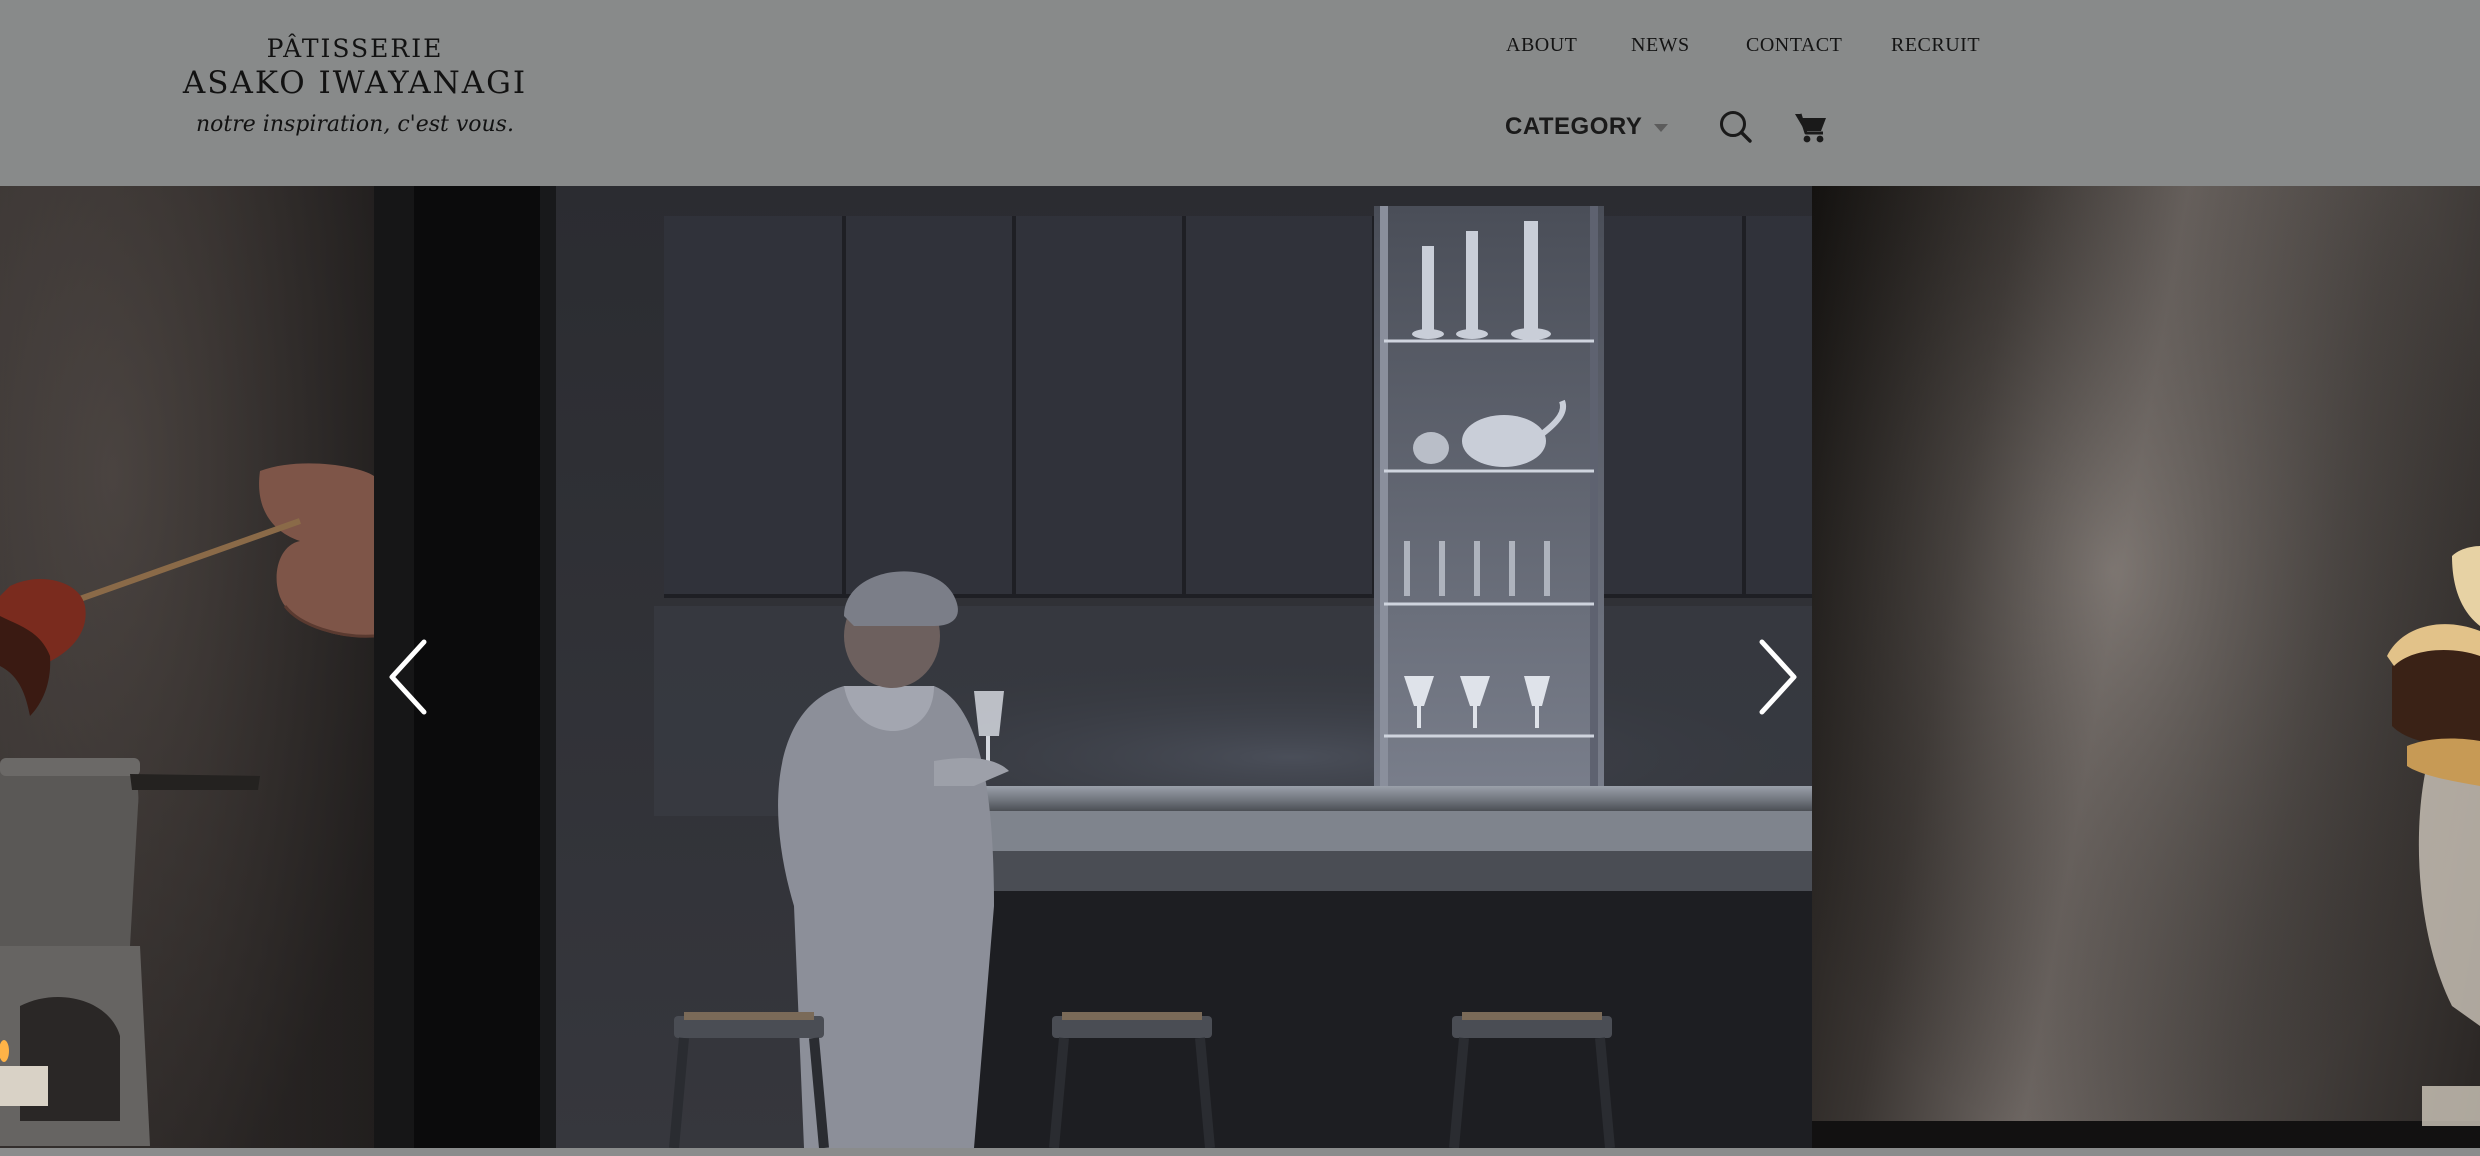 The image size is (2480, 1156). I want to click on slide-previous, so click(187, 667).